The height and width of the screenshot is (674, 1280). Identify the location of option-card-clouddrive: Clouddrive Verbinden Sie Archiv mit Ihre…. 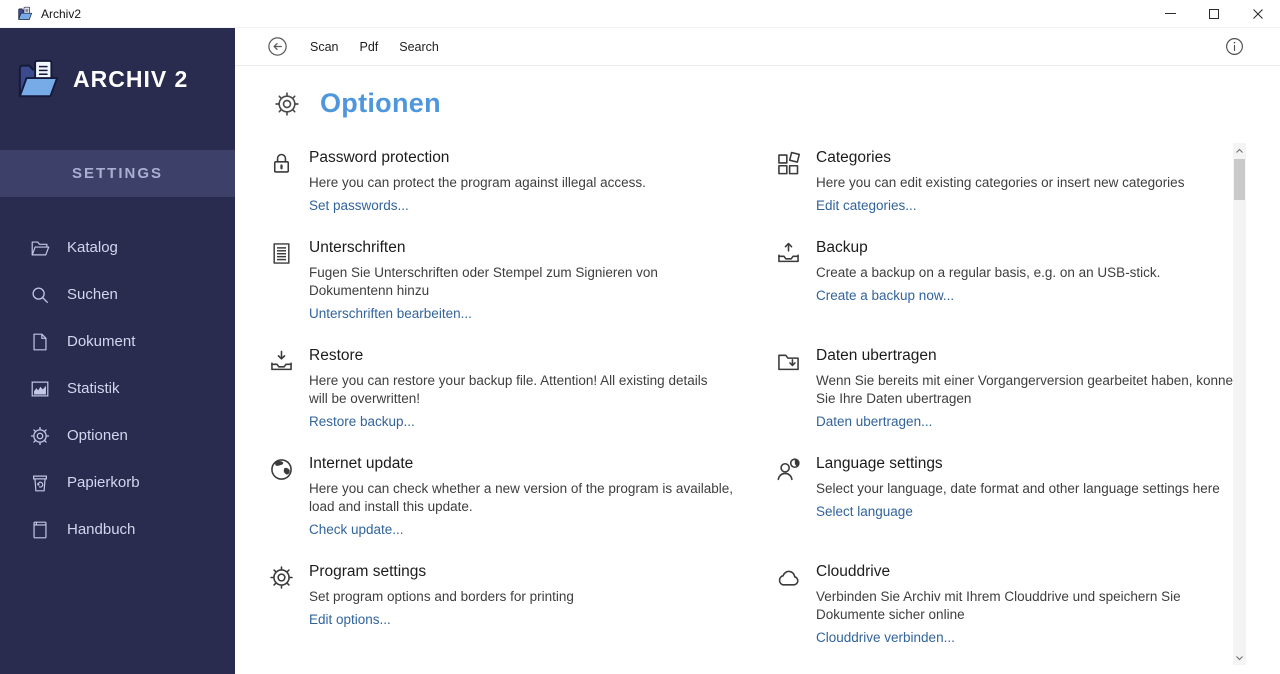
(1012, 604).